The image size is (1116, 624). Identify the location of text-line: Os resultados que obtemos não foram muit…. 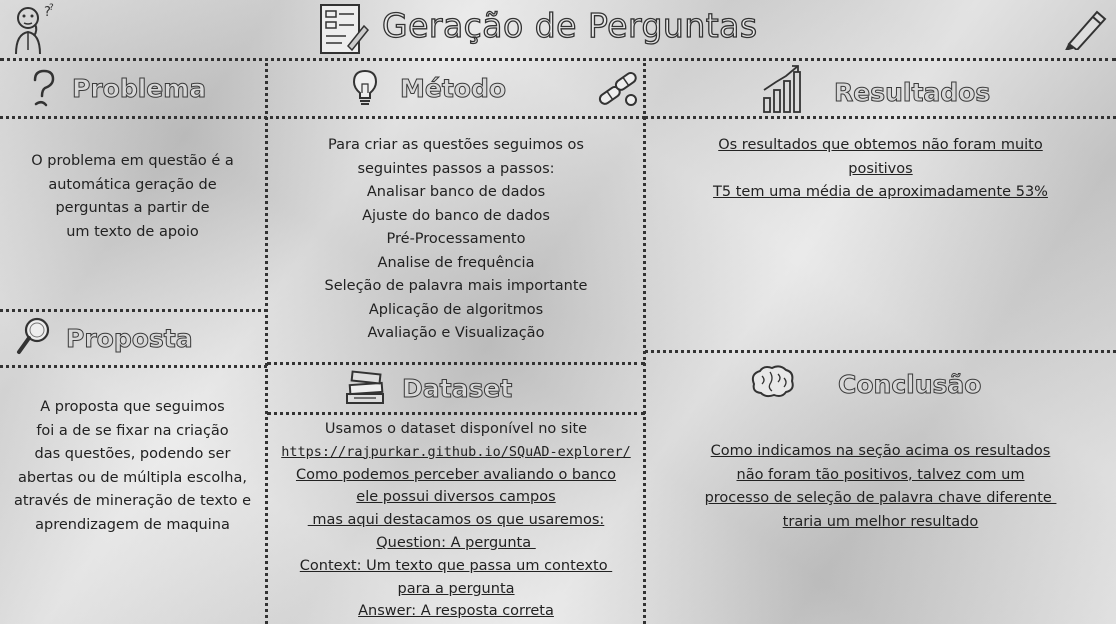
(880, 145).